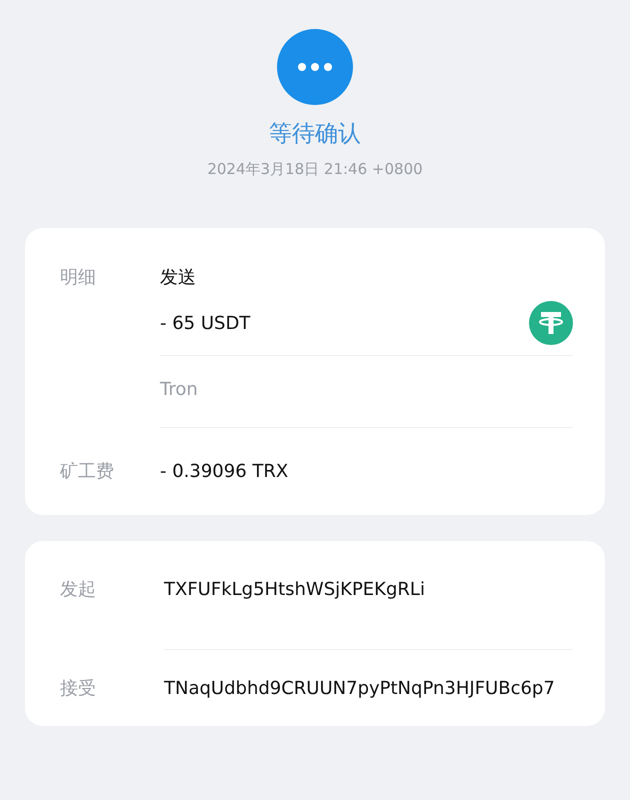 The height and width of the screenshot is (800, 630). Describe the element at coordinates (224, 472) in the screenshot. I see `fee-value: - 0.39096 TRX` at that location.